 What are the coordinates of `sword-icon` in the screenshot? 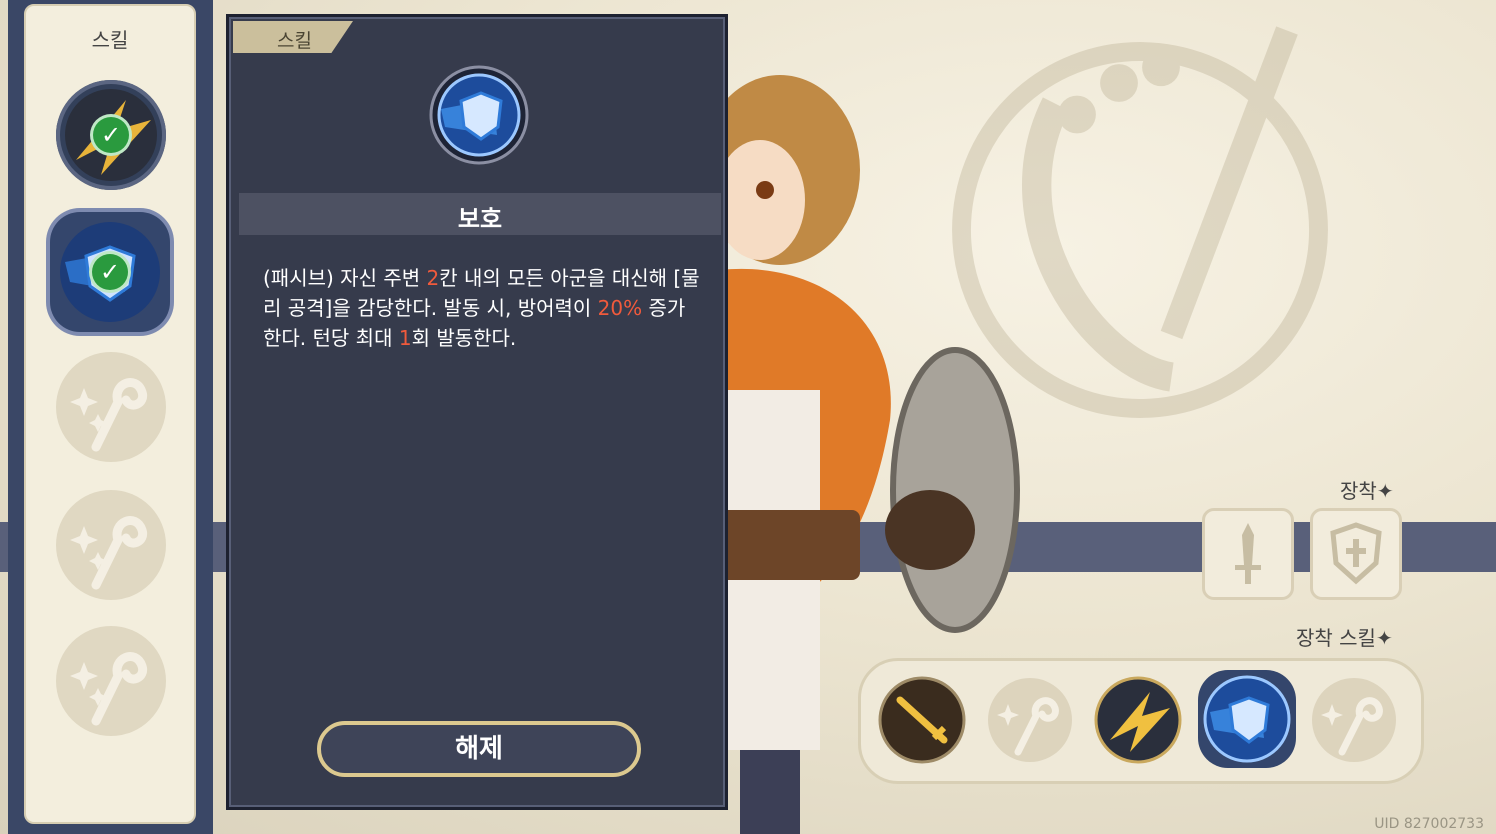 It's located at (1248, 553).